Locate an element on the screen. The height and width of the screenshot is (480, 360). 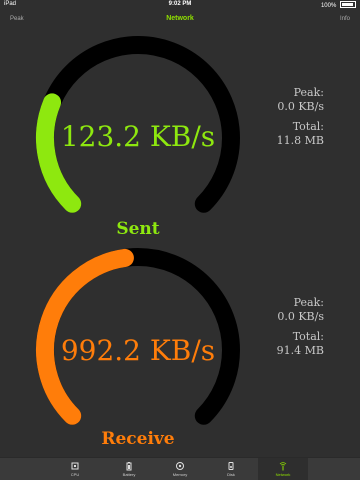
sent-total-value: 11.8 MB is located at coordinates (300, 140).